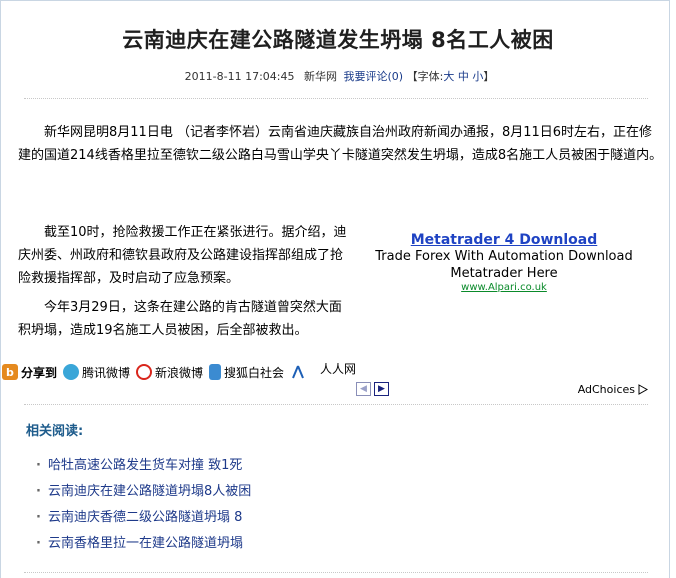 The height and width of the screenshot is (578, 676). I want to click on divider-bottom, so click(336, 572).